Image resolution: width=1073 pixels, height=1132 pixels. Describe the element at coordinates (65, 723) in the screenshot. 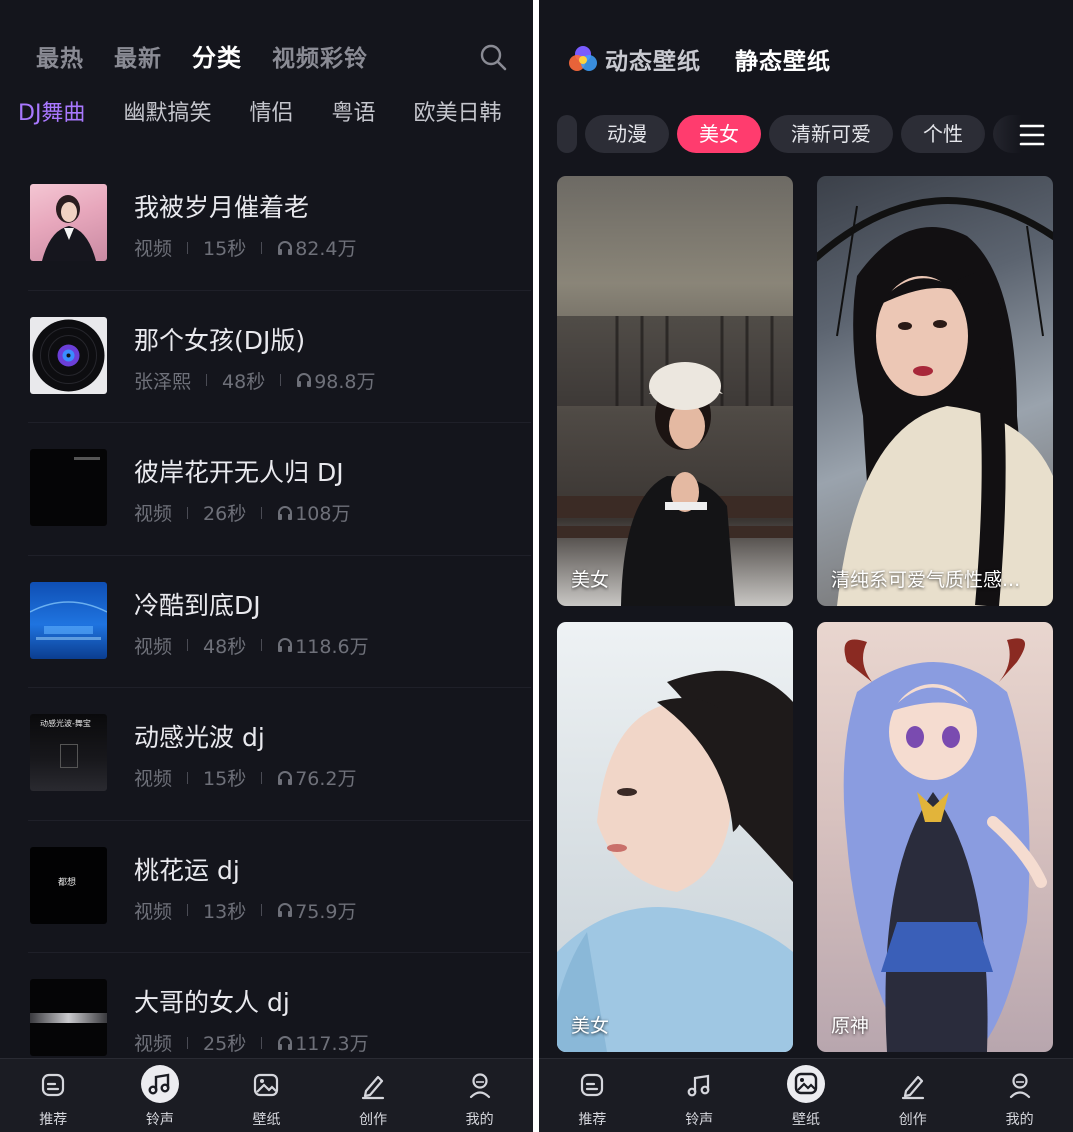

I see `cover-caption: 动感光波-舞宝` at that location.